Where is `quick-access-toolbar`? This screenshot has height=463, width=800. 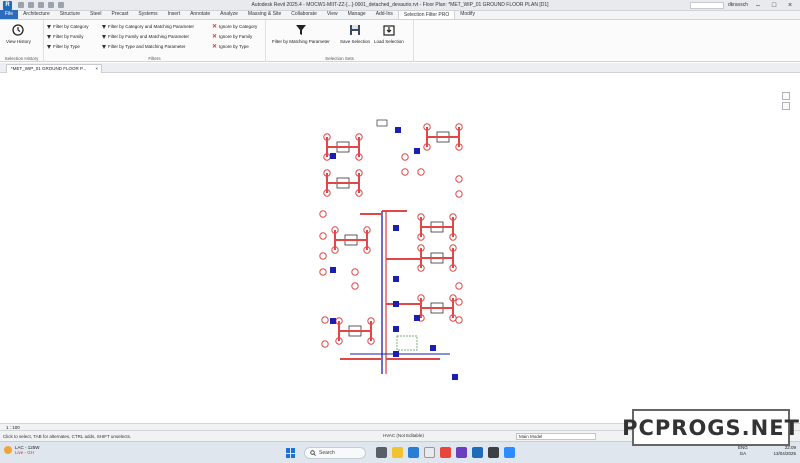
quick-access-toolbar is located at coordinates (41, 5).